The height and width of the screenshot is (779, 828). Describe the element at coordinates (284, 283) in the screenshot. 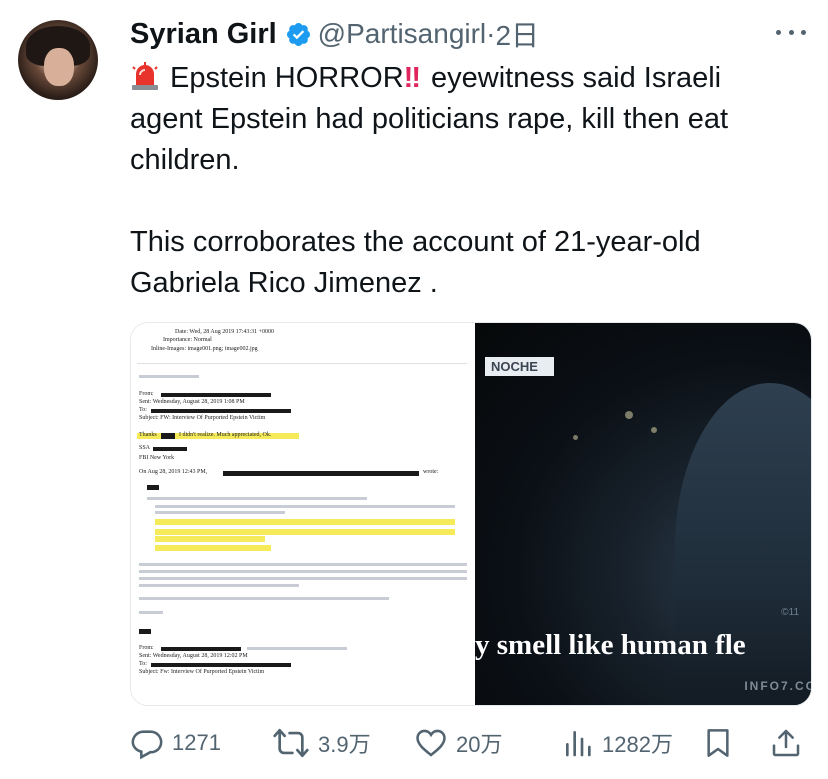

I see `tweet-line-5: Gabriela Rico Jimenez .` at that location.